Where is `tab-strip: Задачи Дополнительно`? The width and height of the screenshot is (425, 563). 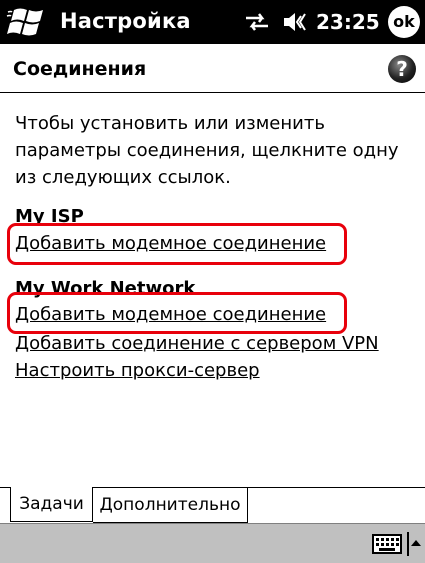
tab-strip: Задачи Дополнительно is located at coordinates (212, 505).